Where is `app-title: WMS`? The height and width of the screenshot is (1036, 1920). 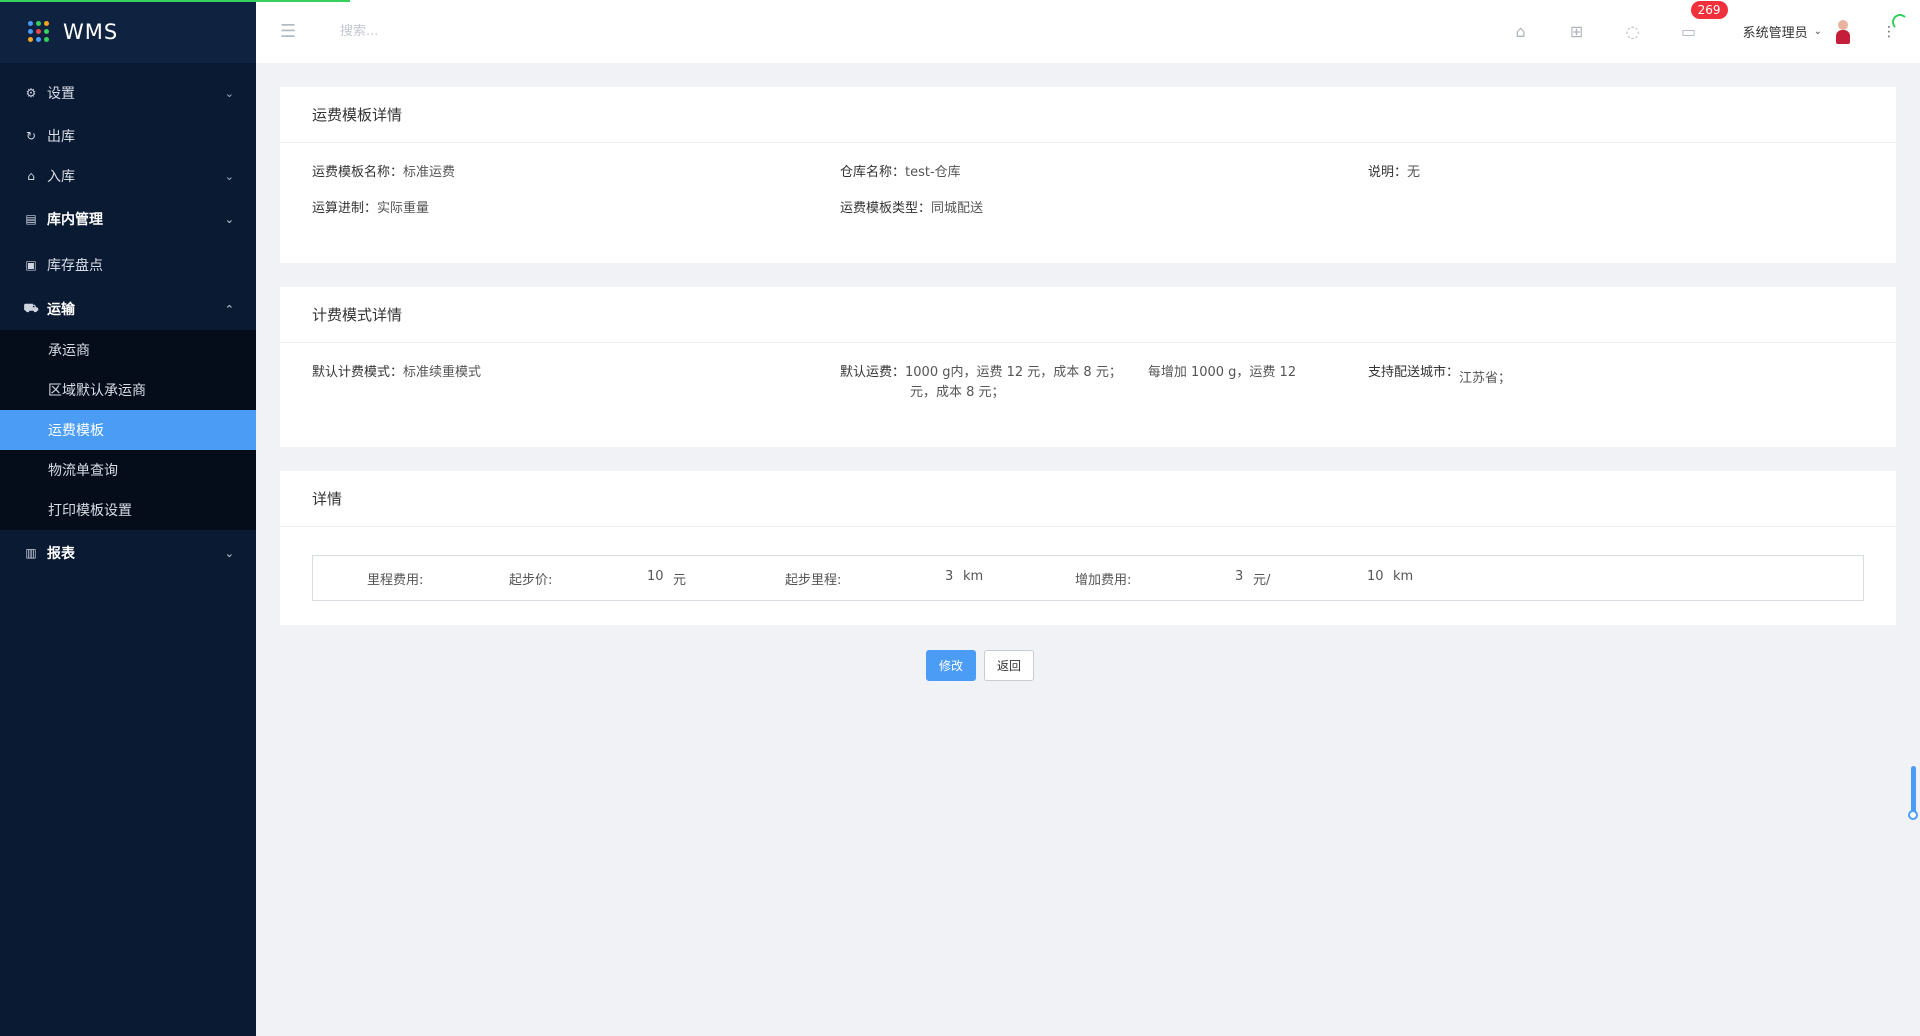 app-title: WMS is located at coordinates (91, 31).